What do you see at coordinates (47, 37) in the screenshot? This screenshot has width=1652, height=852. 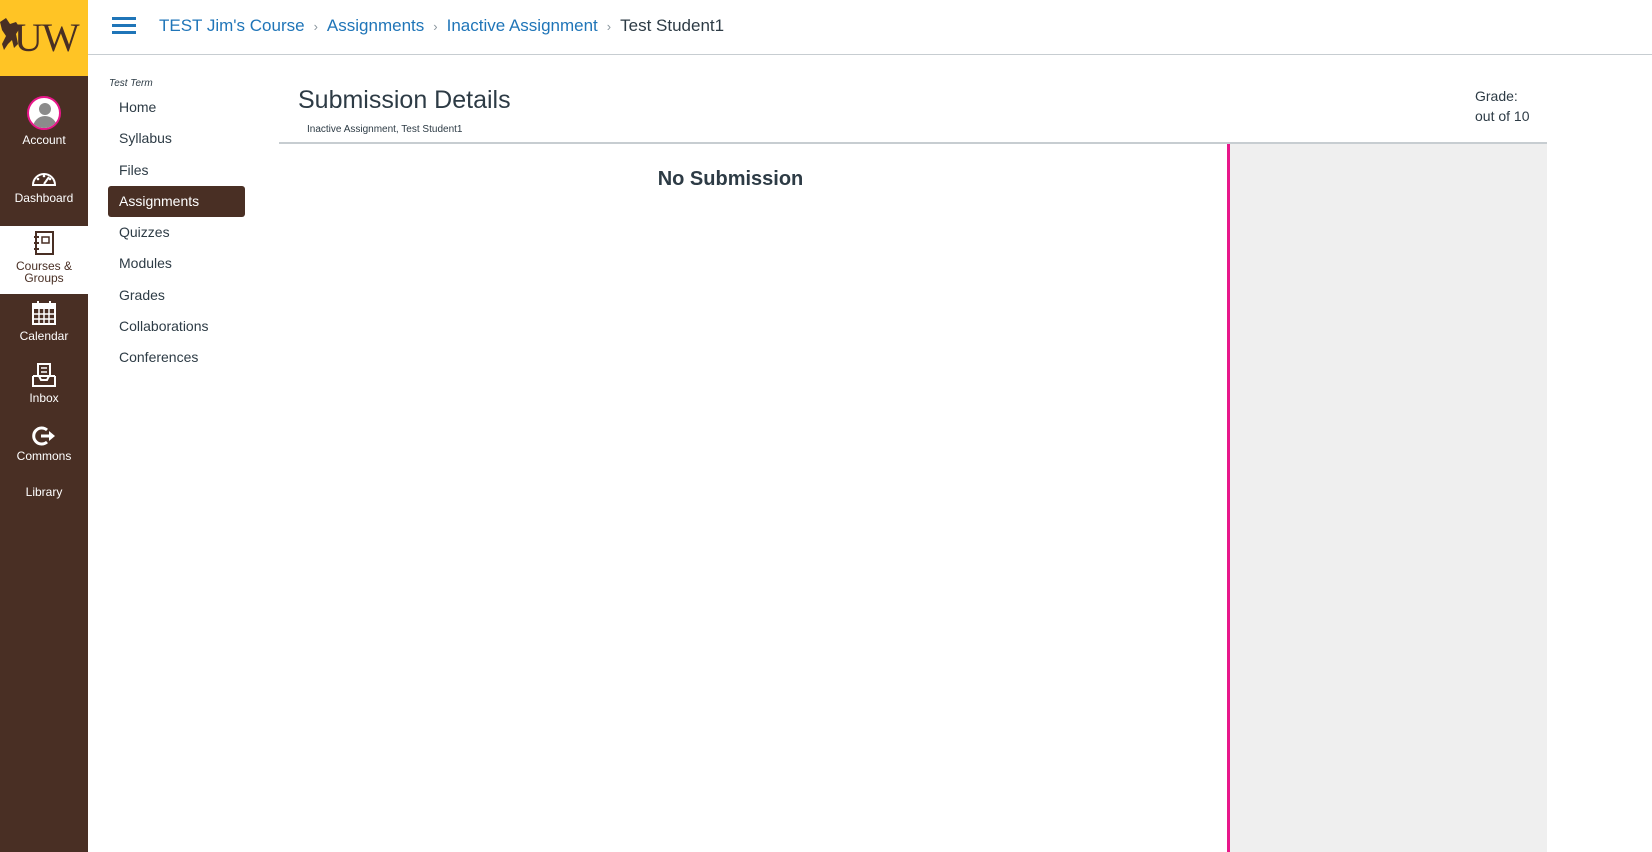 I see `logo-text: UW` at bounding box center [47, 37].